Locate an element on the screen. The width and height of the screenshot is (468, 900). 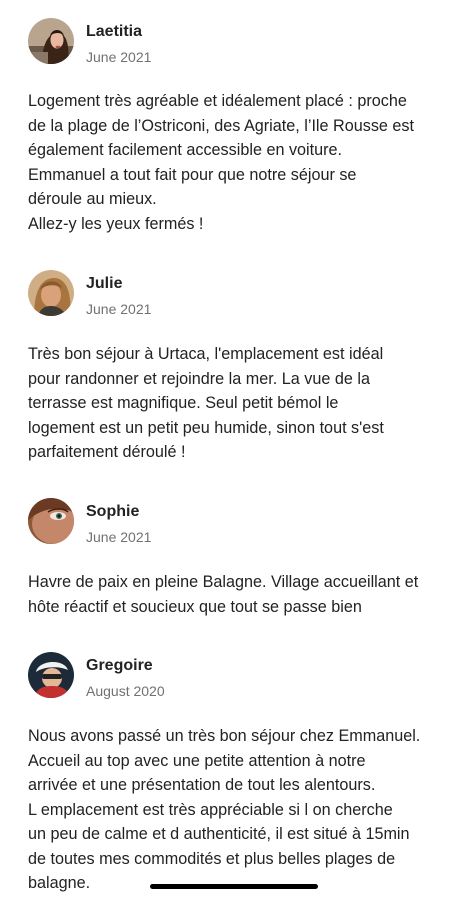
review-date: August 2020 is located at coordinates (125, 691).